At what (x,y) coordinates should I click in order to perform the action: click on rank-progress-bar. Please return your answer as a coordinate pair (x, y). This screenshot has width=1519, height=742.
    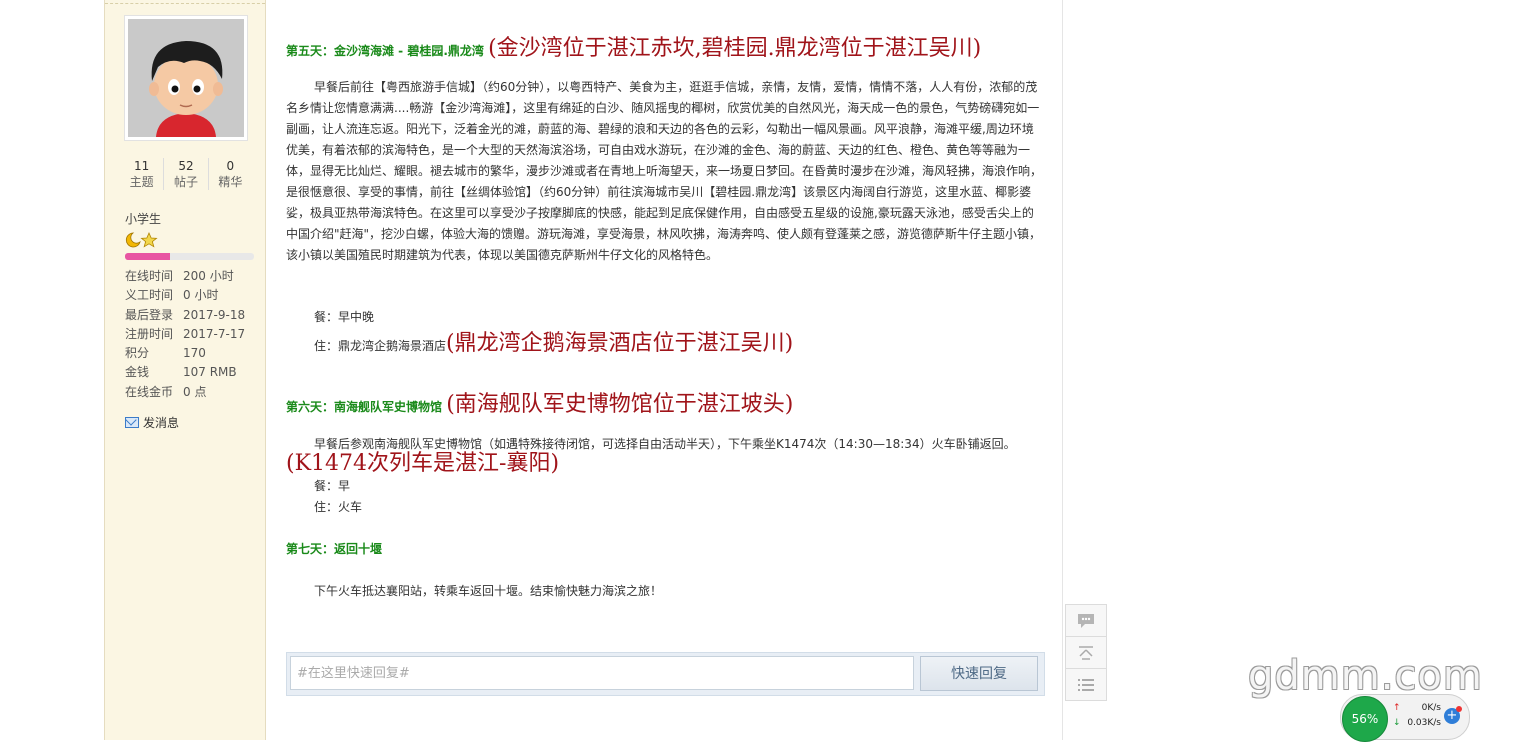
    Looking at the image, I should click on (189, 256).